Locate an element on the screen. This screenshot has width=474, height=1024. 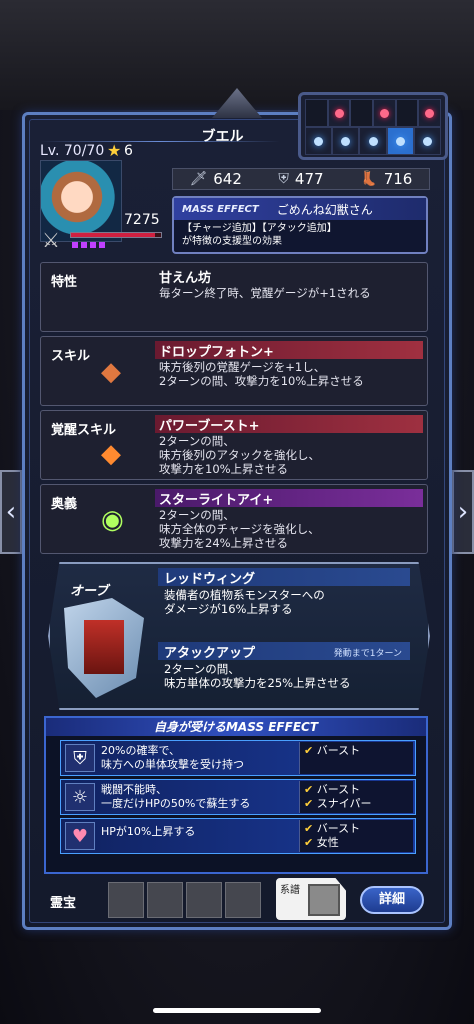
orb-desc-1a: 装備者の植物系モンスターへの is located at coordinates (244, 595).